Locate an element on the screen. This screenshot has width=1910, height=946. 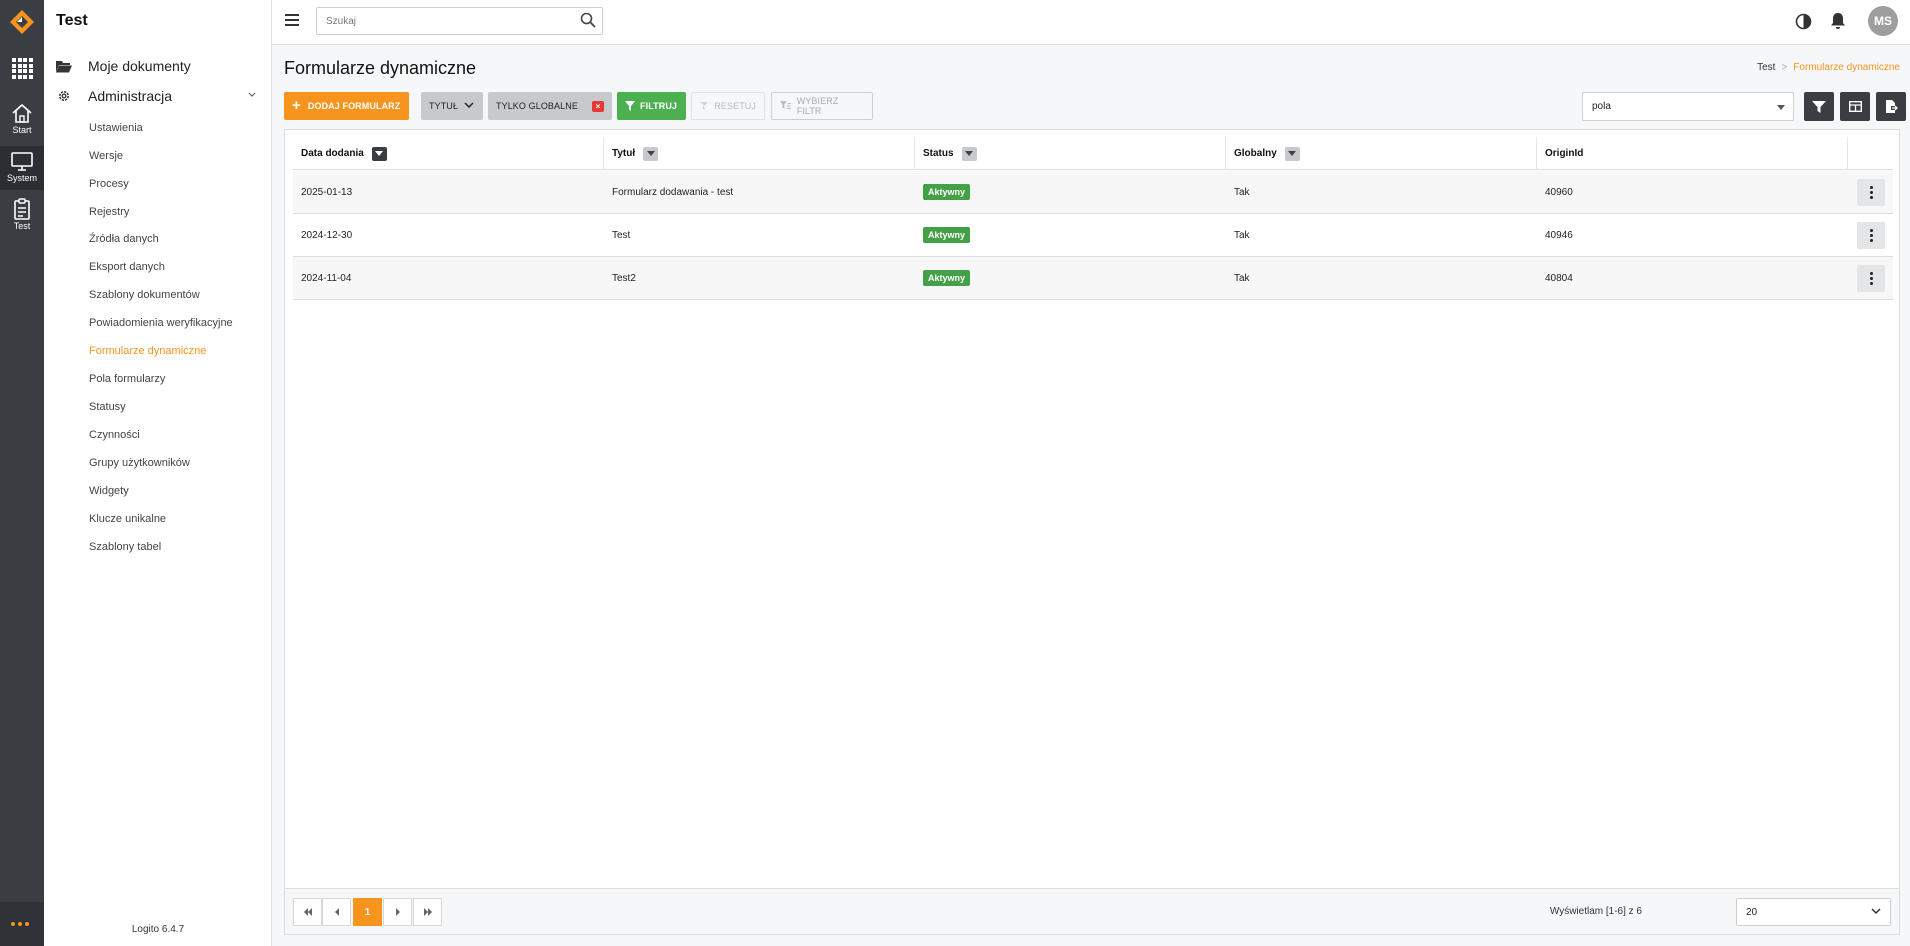
menu-toggle-icon is located at coordinates (292, 20).